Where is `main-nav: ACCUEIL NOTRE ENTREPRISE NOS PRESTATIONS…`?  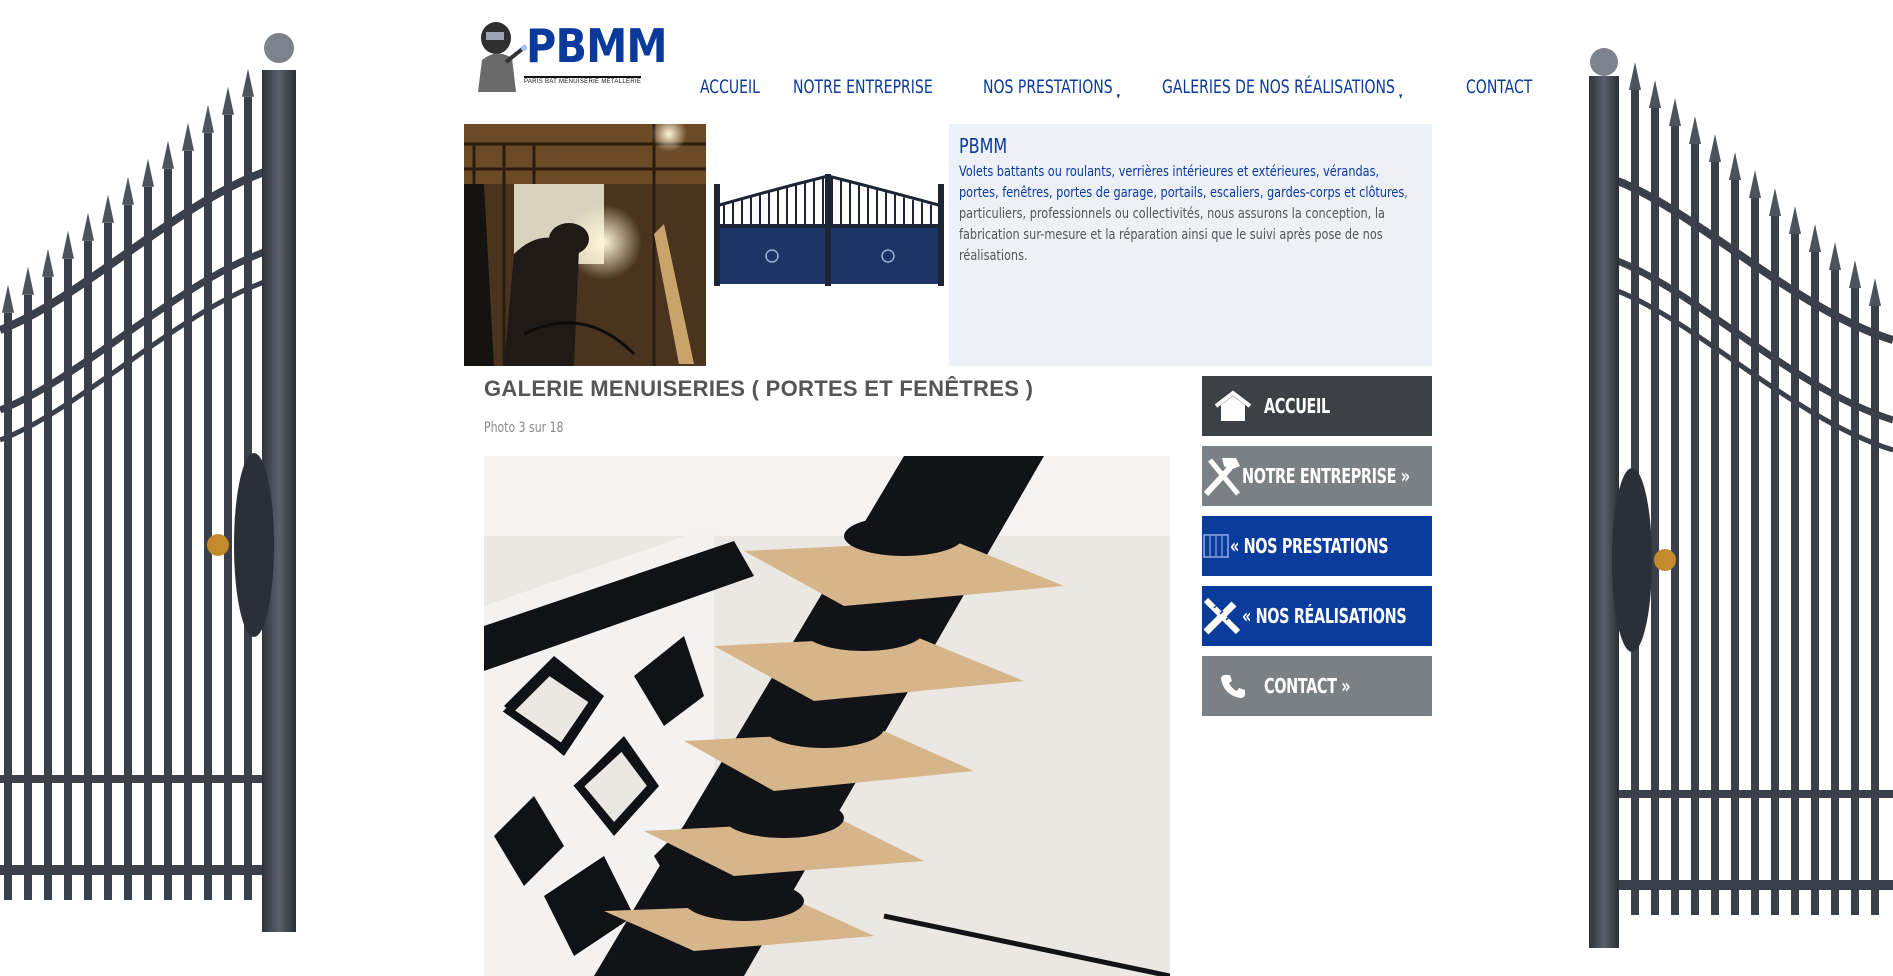 main-nav: ACCUEIL NOTRE ENTREPRISE NOS PRESTATIONS… is located at coordinates (1133, 89).